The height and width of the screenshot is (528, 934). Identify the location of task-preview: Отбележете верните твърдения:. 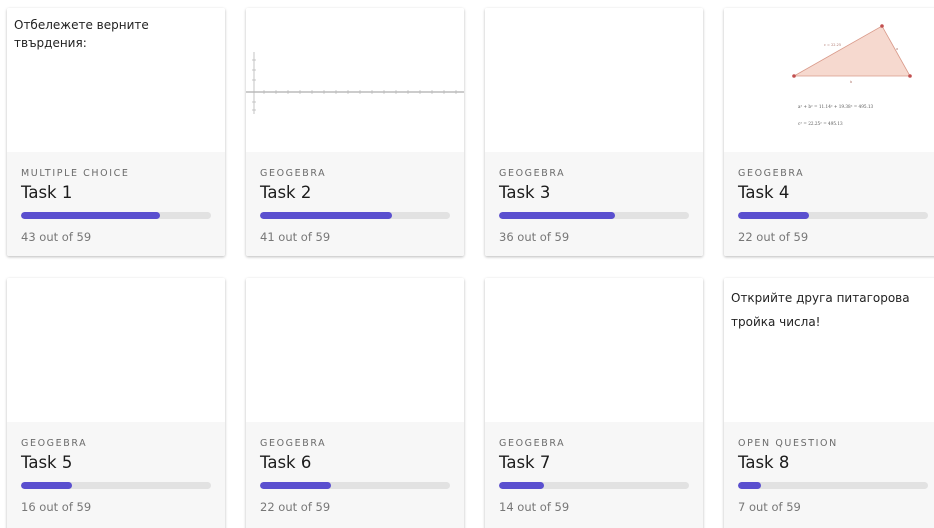
(116, 80).